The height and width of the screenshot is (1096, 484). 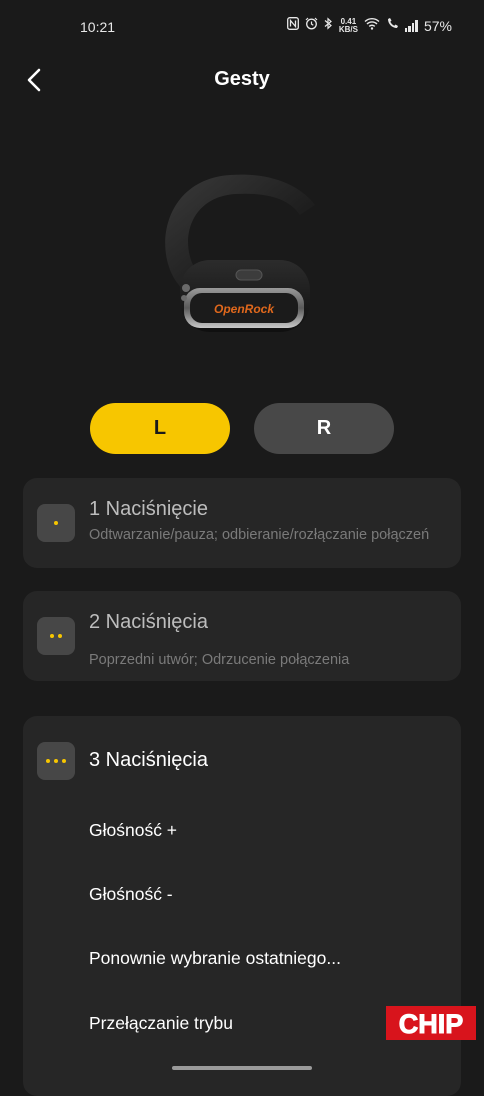 I want to click on signal-icon, so click(x=411, y=25).